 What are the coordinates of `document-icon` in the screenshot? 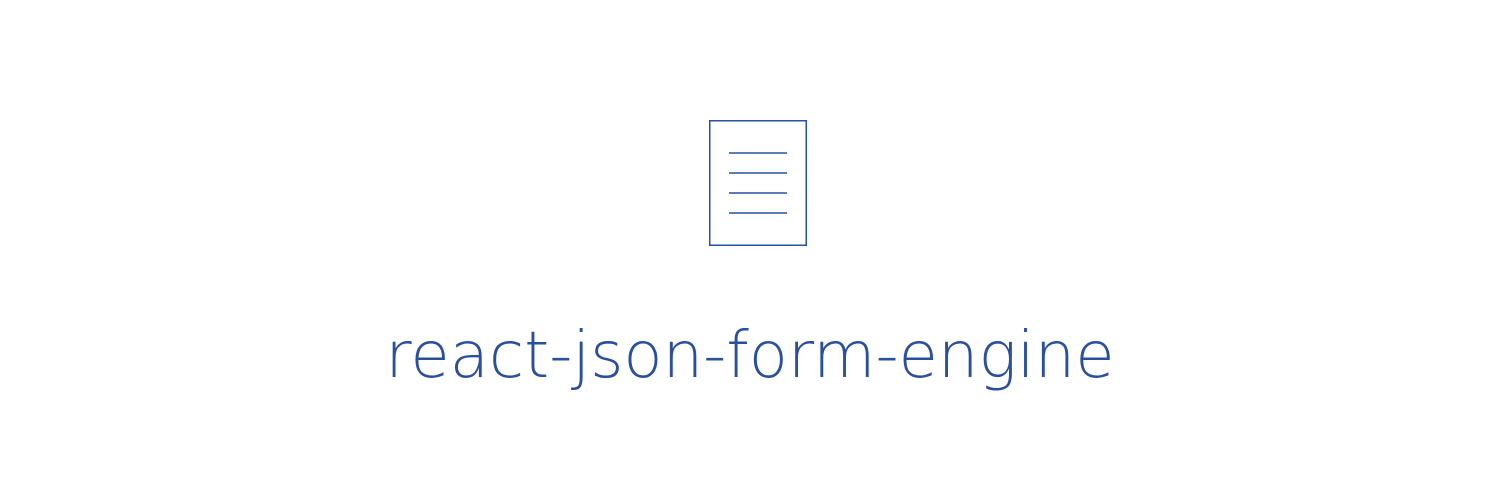 It's located at (758, 183).